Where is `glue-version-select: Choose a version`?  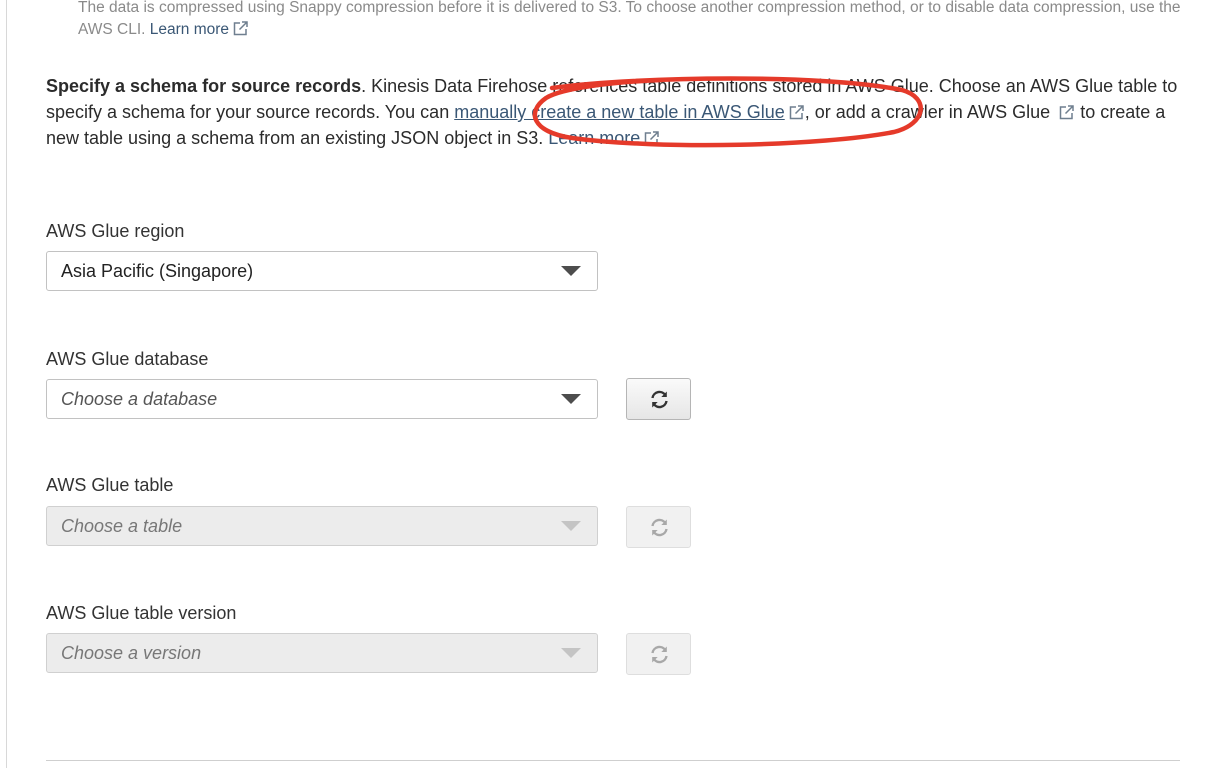
glue-version-select: Choose a version is located at coordinates (322, 653).